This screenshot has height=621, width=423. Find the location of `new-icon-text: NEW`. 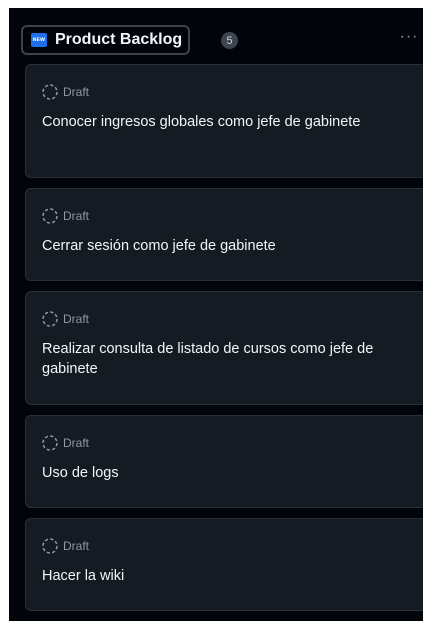

new-icon-text: NEW is located at coordinates (39, 40).